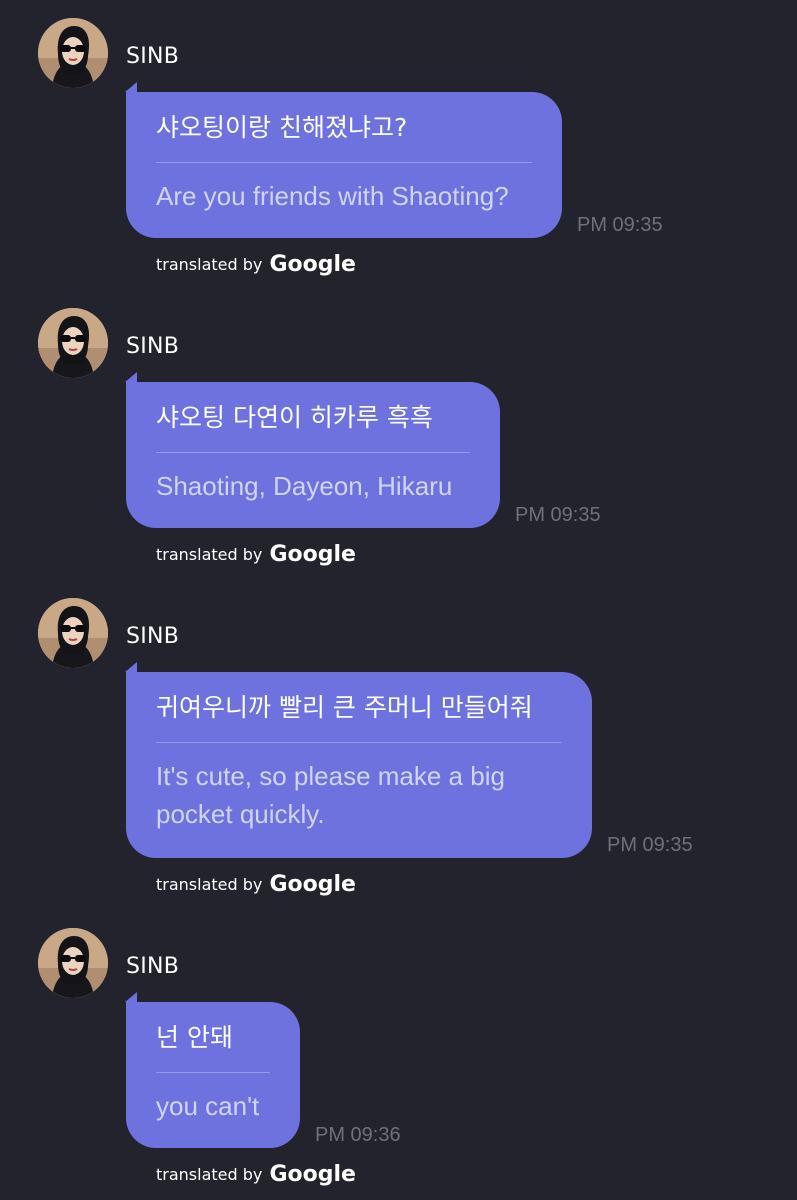 The width and height of the screenshot is (797, 1200). What do you see at coordinates (358, 1135) in the screenshot?
I see `message-timestamp: PM 09:36` at bounding box center [358, 1135].